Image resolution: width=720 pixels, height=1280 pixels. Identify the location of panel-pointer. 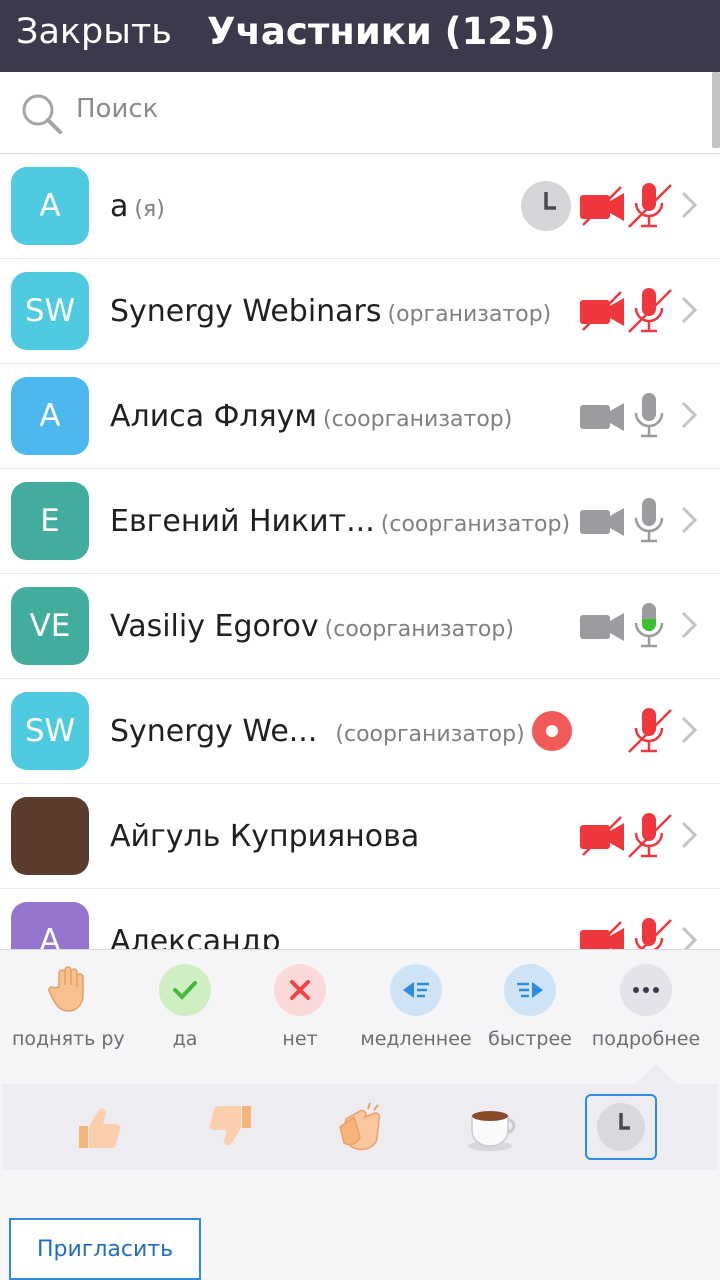
(656, 1074).